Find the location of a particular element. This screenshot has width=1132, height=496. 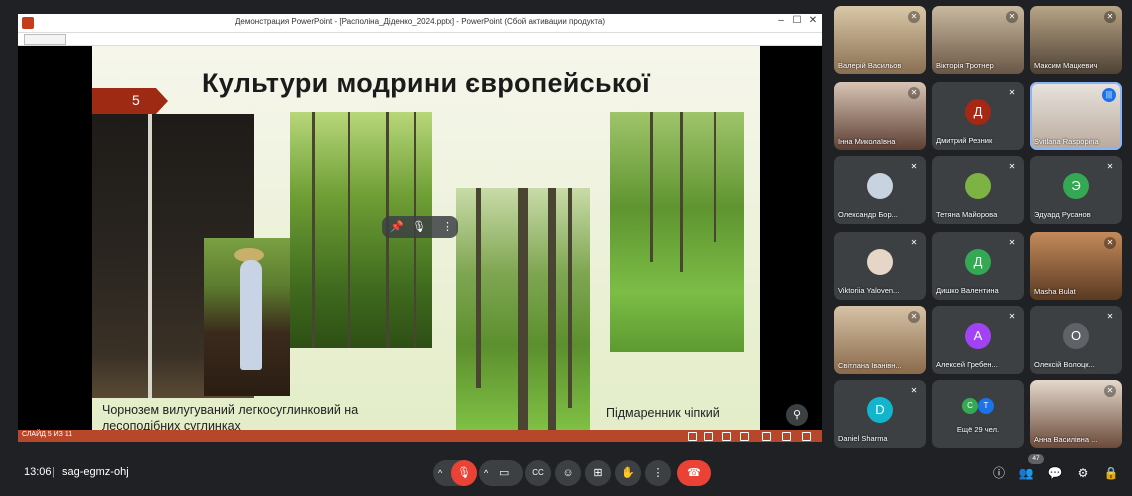

caption-soil-line2: лесоподібних суглинках is located at coordinates (171, 424).